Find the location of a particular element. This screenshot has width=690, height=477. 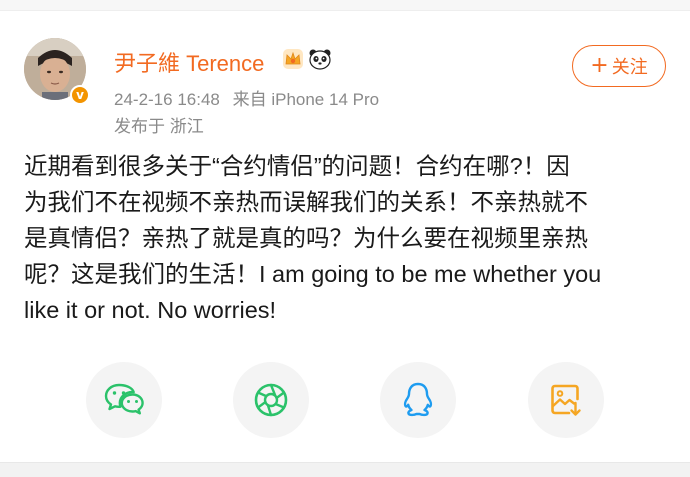

wechat-icon is located at coordinates (124, 399).